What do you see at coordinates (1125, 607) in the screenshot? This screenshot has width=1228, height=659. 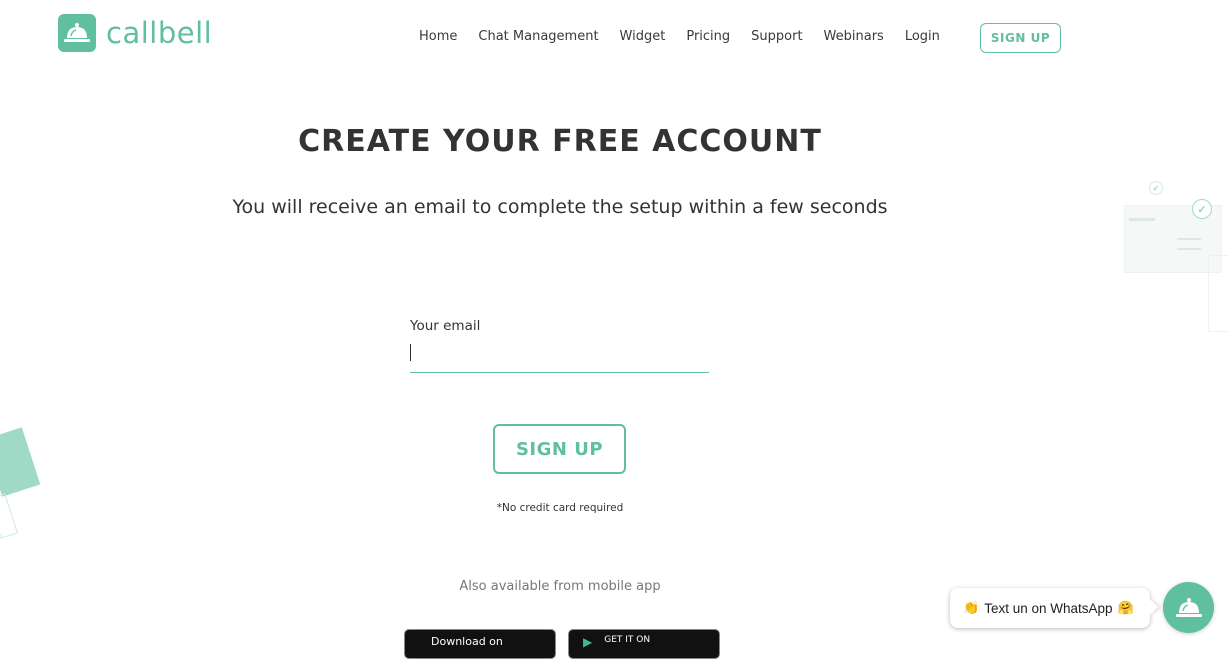 I see `hugging-face-icon: 🤗` at bounding box center [1125, 607].